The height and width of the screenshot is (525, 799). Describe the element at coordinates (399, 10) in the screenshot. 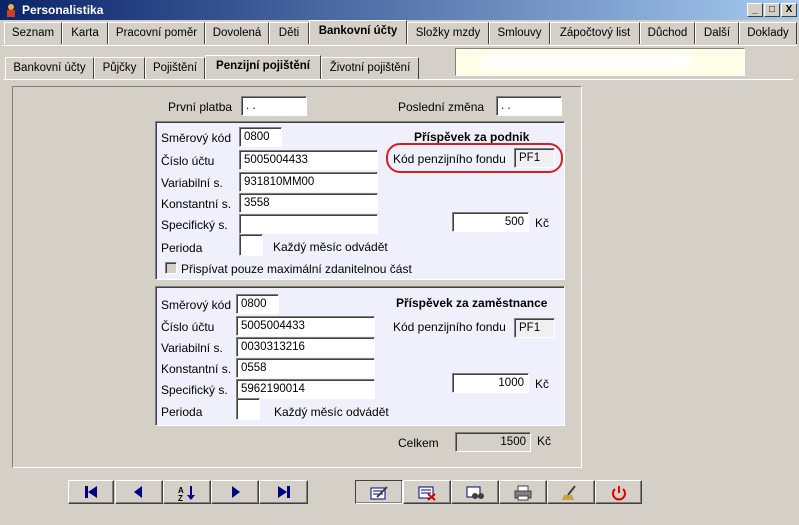

I see `title-bar: Personalistika _ □ X` at that location.